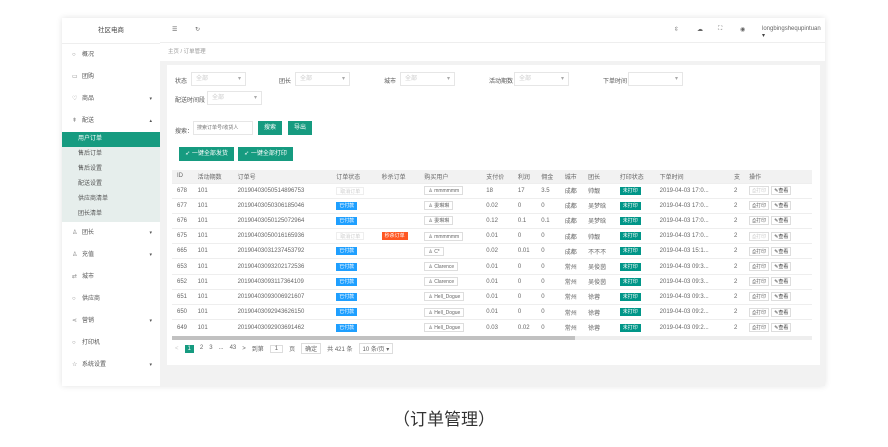  Describe the element at coordinates (270, 128) in the screenshot. I see `search-button: 搜索` at that location.